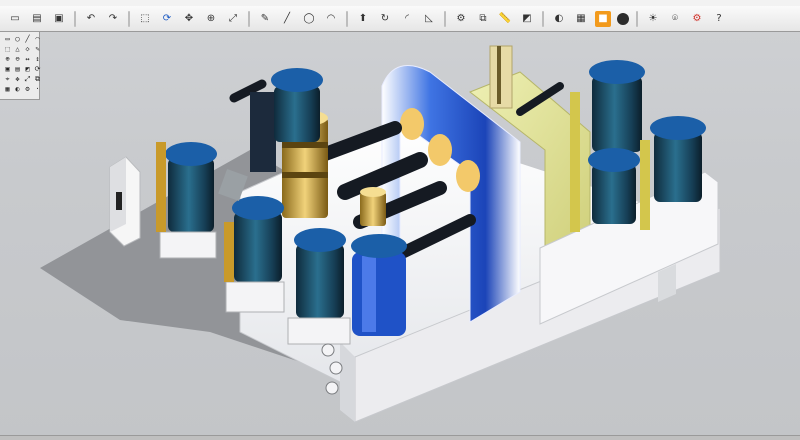 This screenshot has height=440, width=800. I want to click on rotate-view-icon: ⟳, so click(167, 19).